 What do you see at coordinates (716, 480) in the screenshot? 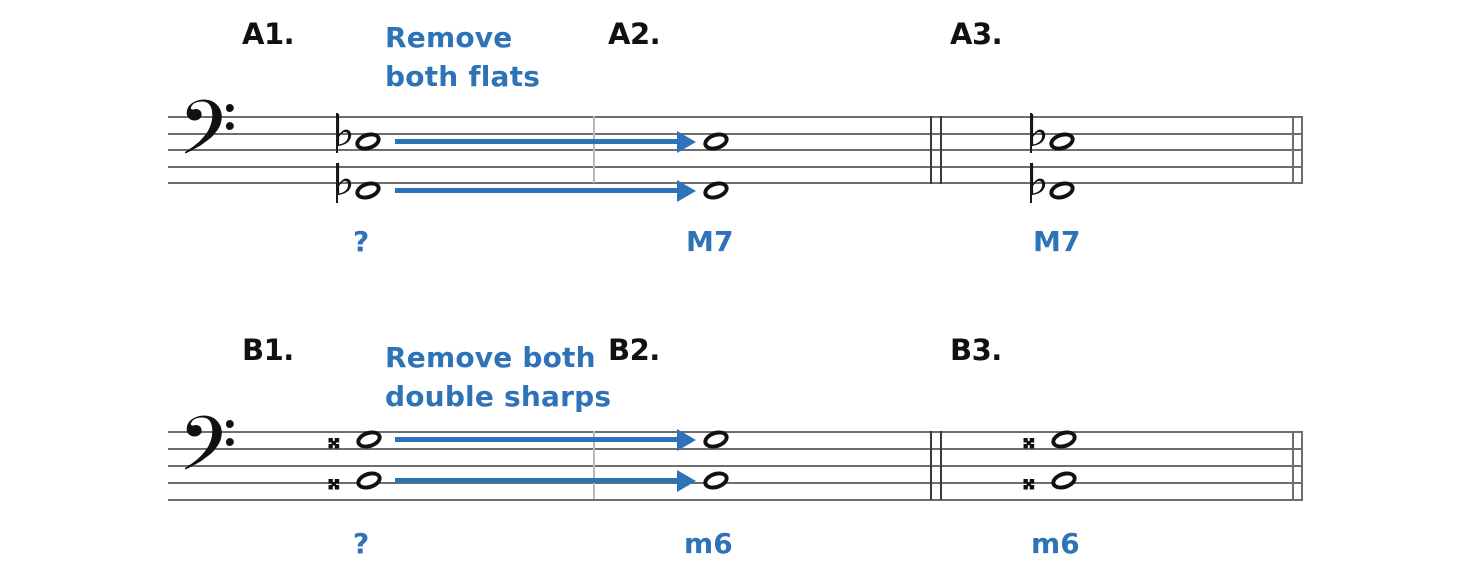
I see `notehead-b2-lower` at bounding box center [716, 480].